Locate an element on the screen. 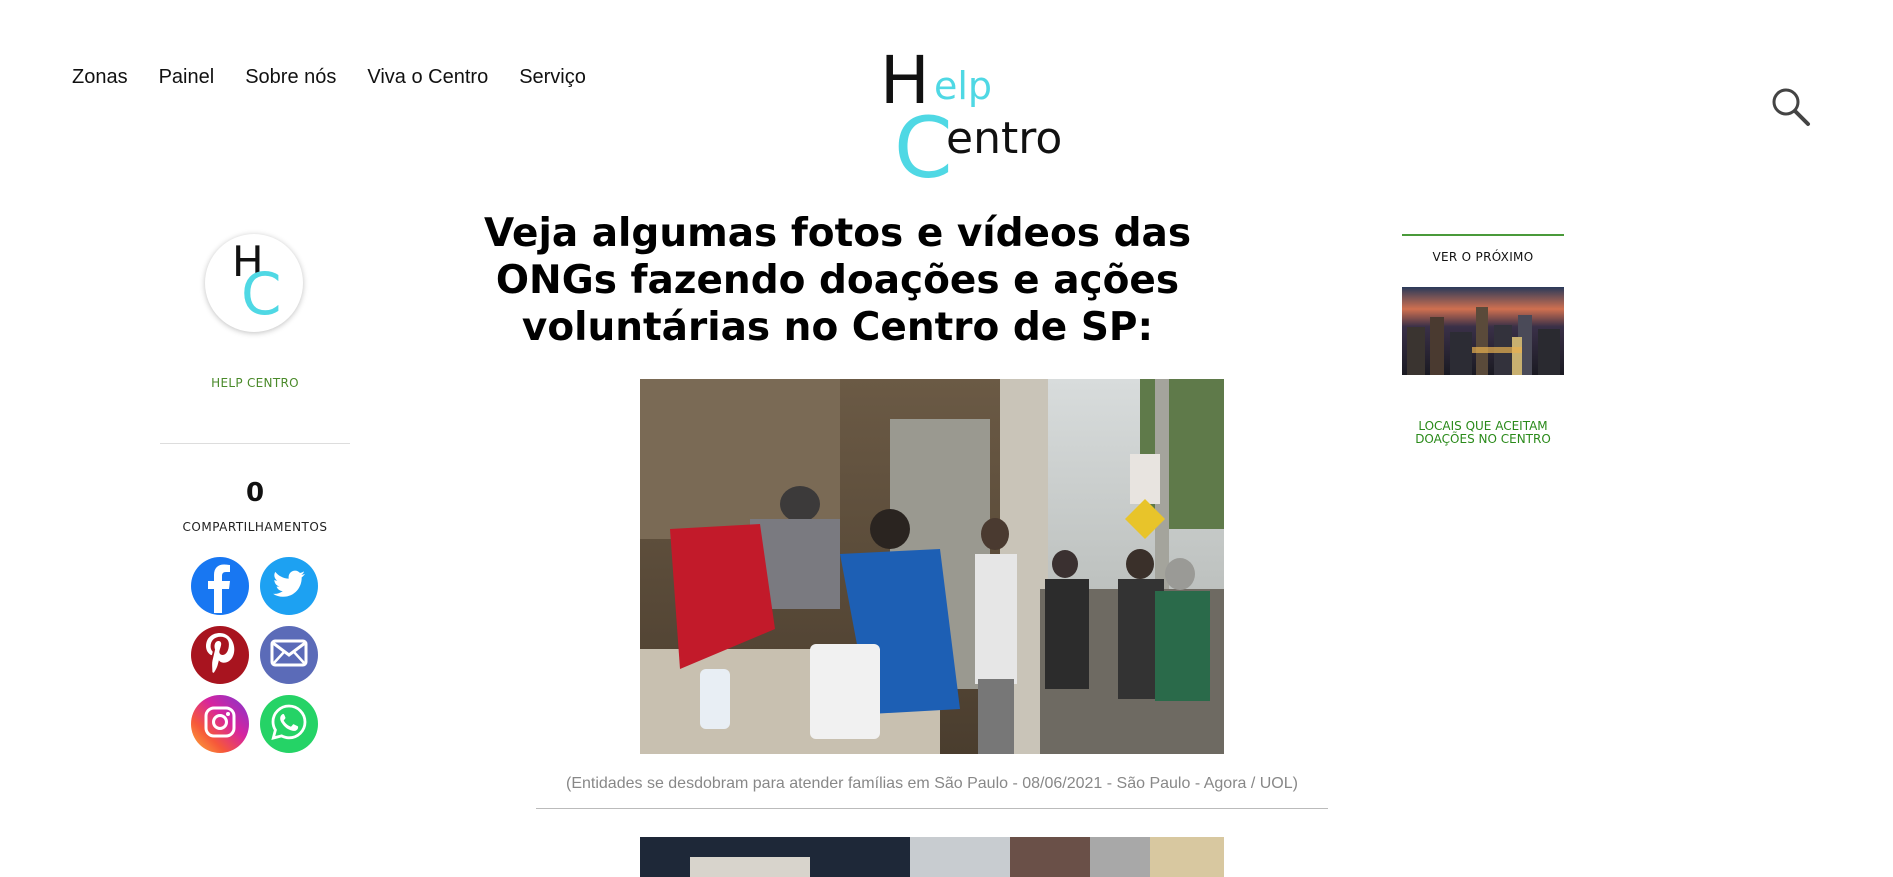 The width and height of the screenshot is (1893, 877). facebook-share-button is located at coordinates (220, 586).